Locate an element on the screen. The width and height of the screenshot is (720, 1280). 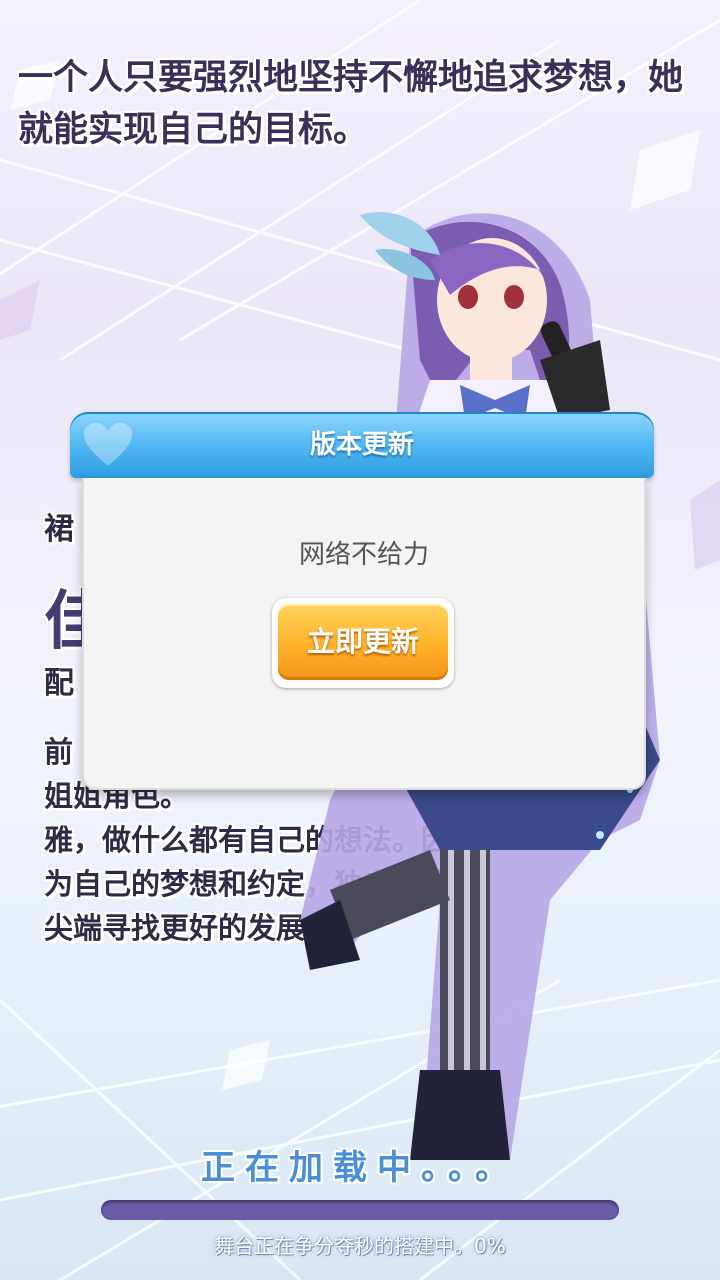
dialog-header: 版本更新 is located at coordinates (362, 445).